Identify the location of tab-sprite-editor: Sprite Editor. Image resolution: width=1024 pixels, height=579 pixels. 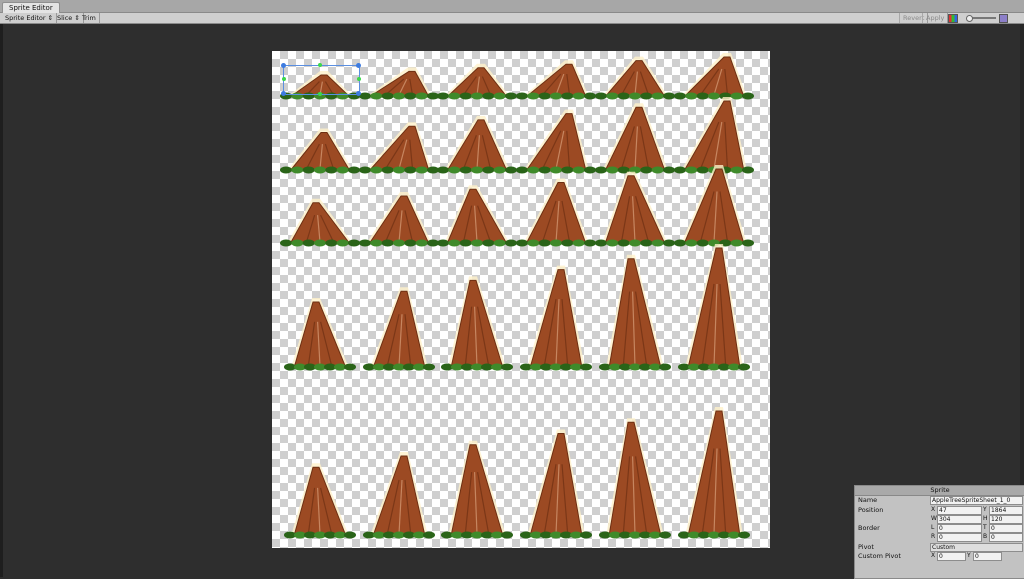
(31, 7).